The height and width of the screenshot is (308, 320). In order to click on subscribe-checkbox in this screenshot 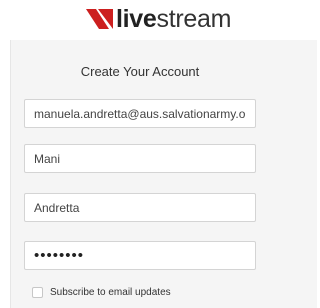, I will do `click(37, 292)`.